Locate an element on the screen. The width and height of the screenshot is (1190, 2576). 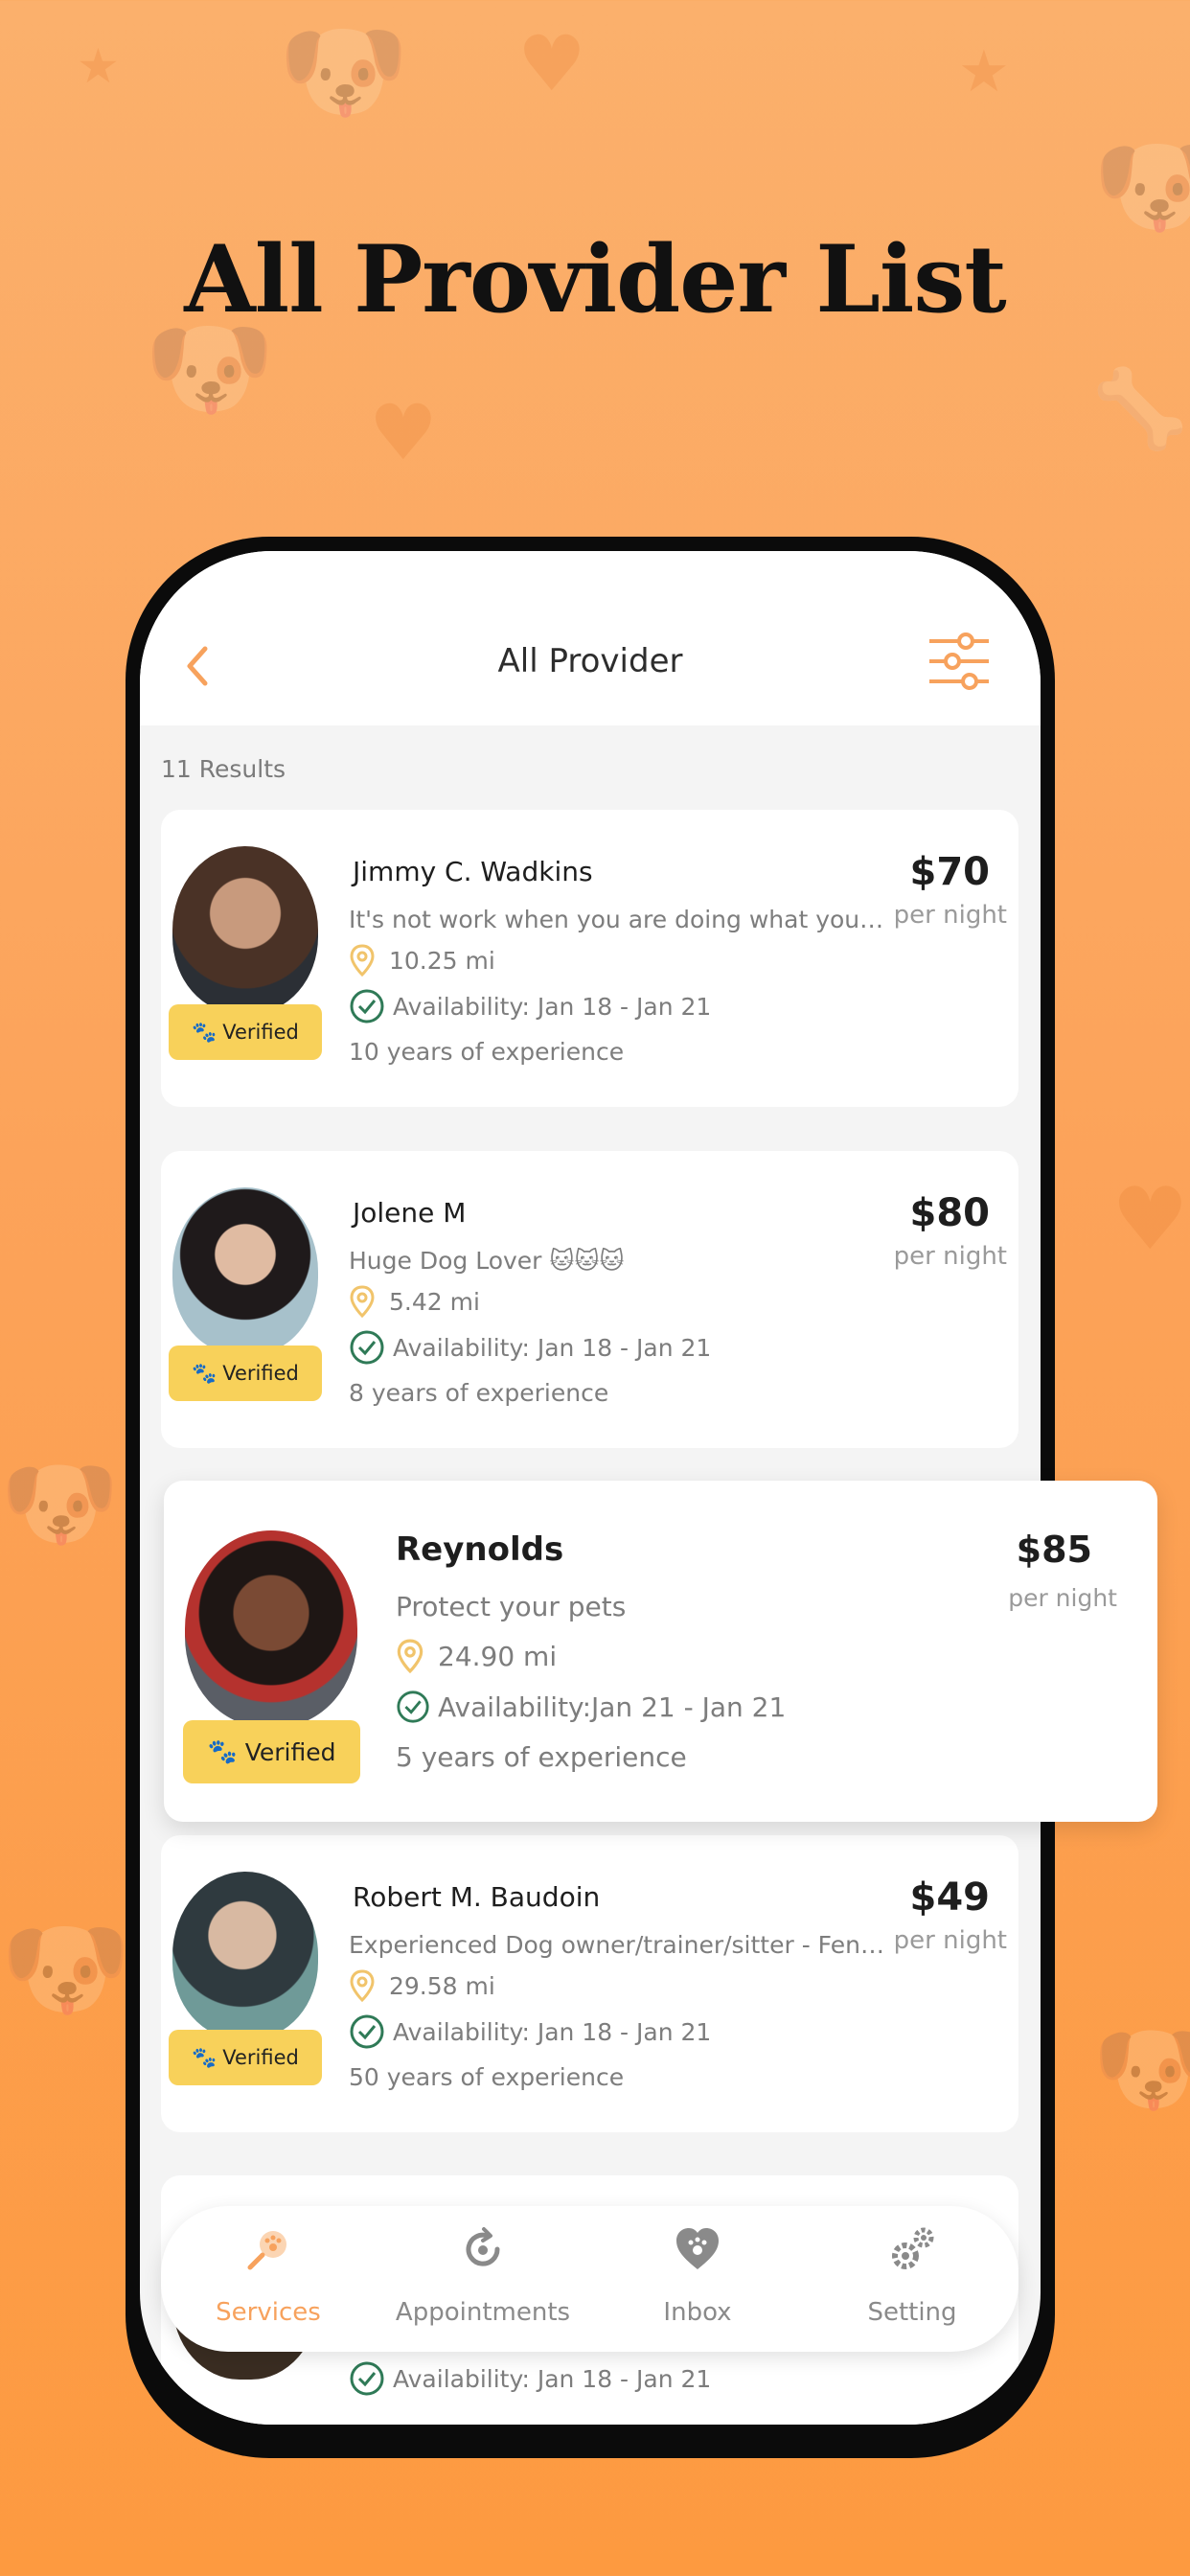
provider-experience: 50 years of experience is located at coordinates (487, 2077).